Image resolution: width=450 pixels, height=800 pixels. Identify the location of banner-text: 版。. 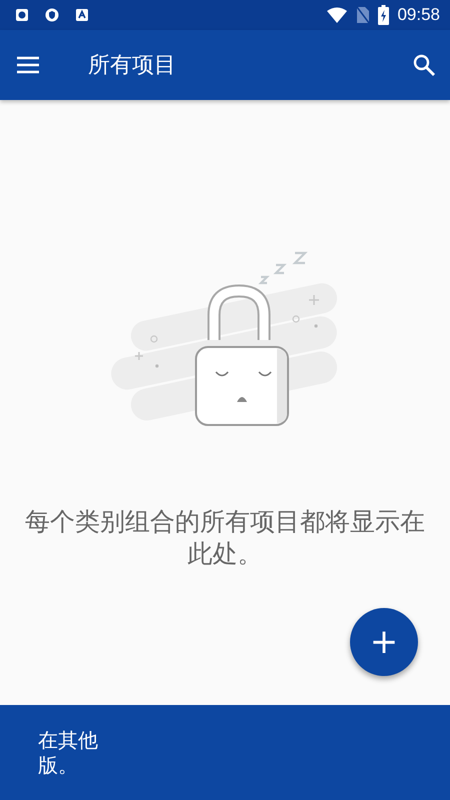
(58, 765).